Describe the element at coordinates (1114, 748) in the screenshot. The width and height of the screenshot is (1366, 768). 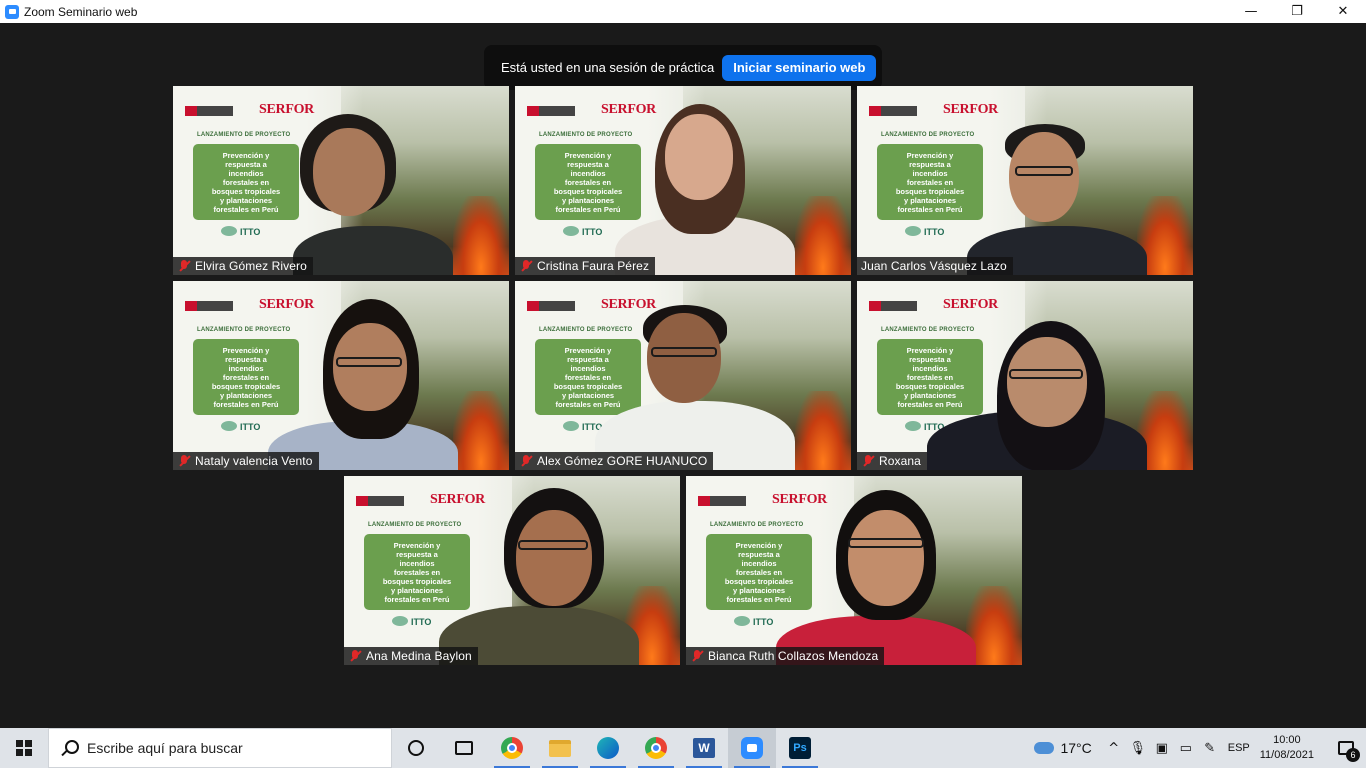
I see `show-hidden-icons-button: ^` at that location.